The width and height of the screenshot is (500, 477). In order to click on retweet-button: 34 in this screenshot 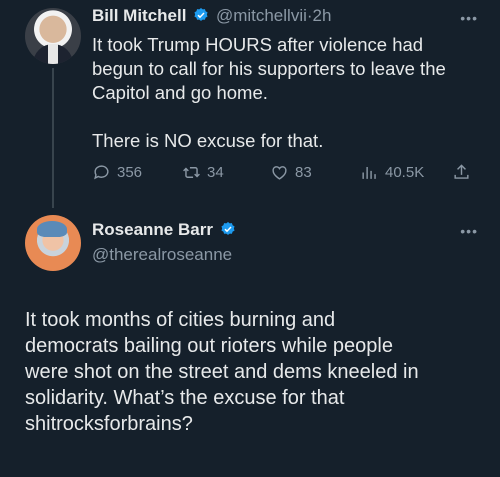, I will do `click(203, 172)`.